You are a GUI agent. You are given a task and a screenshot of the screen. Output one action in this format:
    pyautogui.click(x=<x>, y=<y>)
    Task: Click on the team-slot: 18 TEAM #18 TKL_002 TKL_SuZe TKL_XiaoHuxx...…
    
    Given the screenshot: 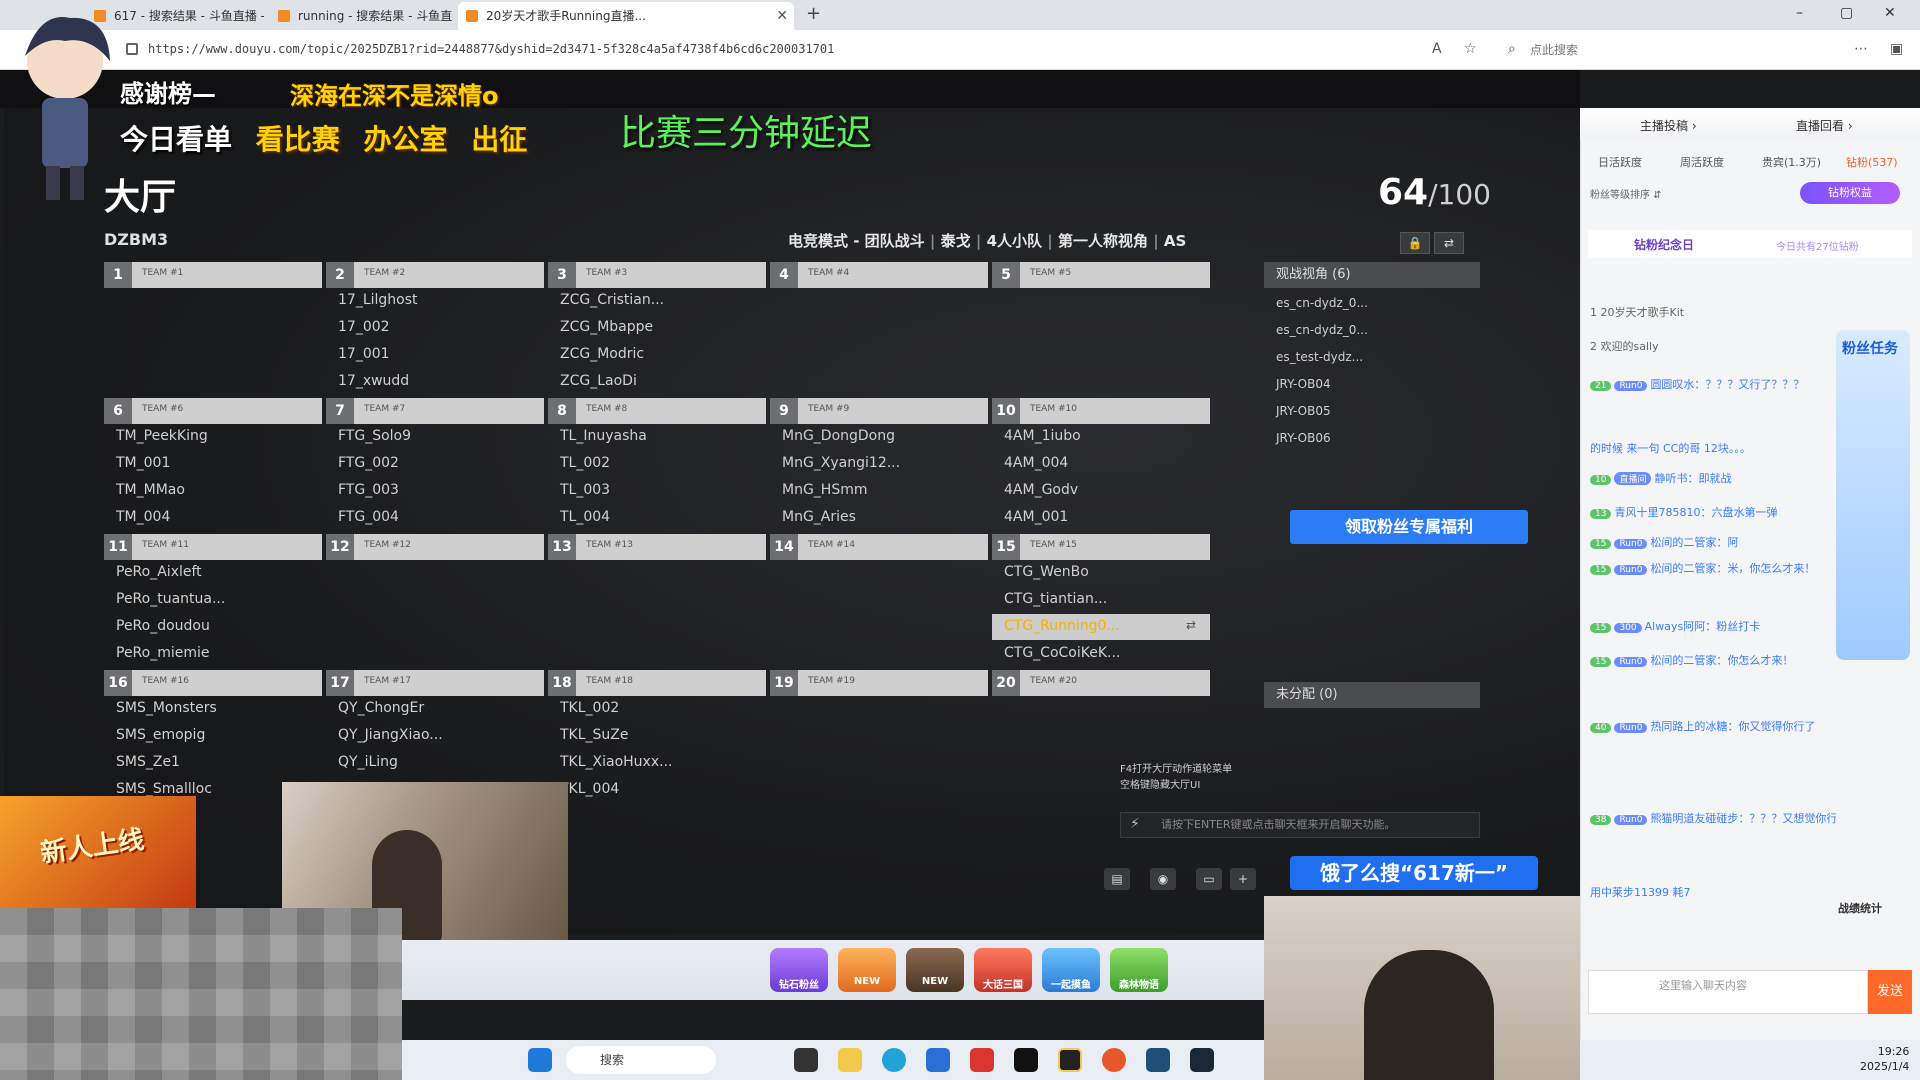 What is the action you would take?
    pyautogui.click(x=657, y=736)
    